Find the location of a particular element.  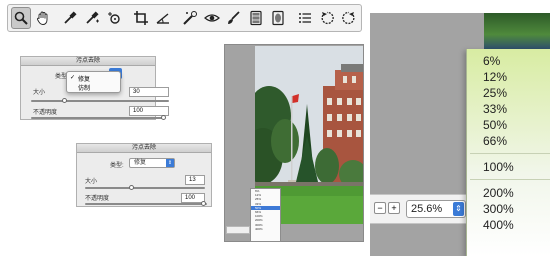

hand-tool-button is located at coordinates (43, 18).